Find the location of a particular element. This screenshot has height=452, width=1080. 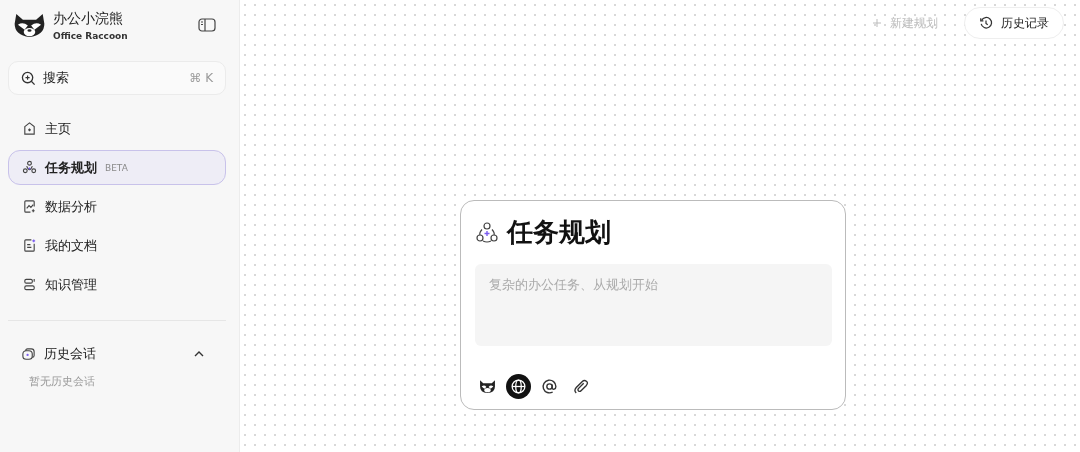

web-search-button is located at coordinates (518, 386).